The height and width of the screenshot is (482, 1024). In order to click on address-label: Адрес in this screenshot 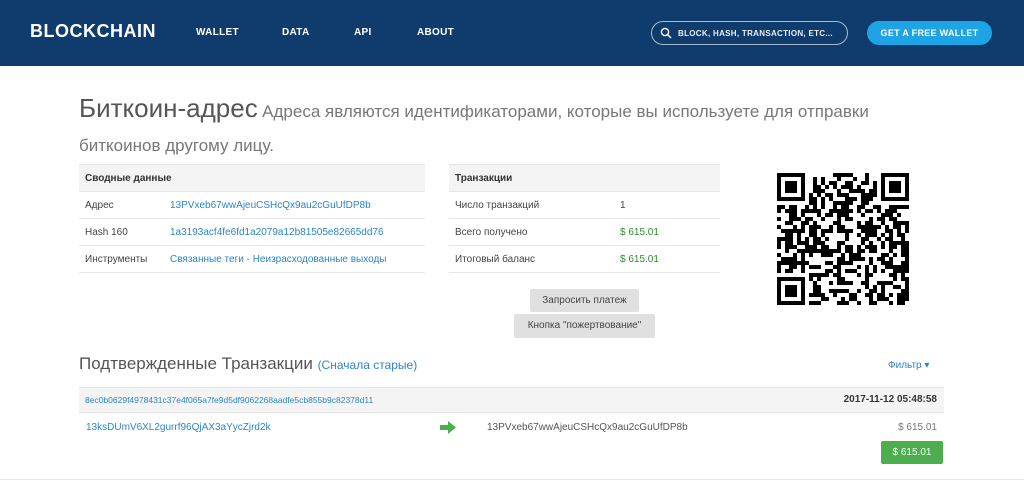, I will do `click(121, 205)`.